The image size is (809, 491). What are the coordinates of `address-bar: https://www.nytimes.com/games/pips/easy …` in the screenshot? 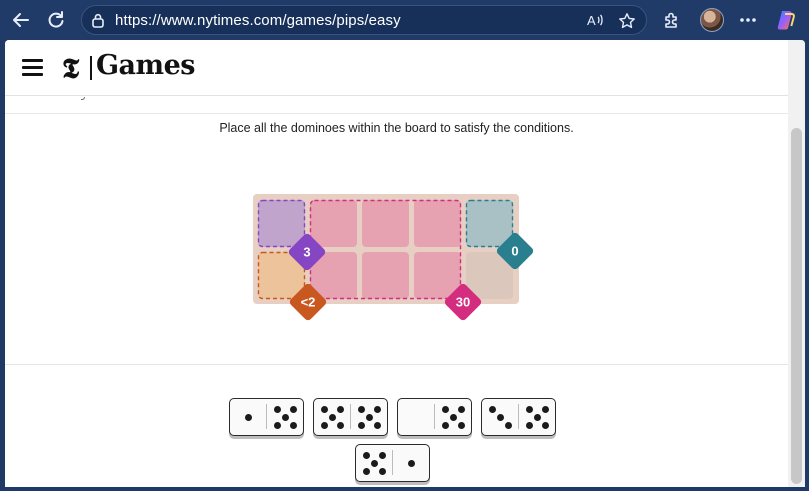 It's located at (364, 20).